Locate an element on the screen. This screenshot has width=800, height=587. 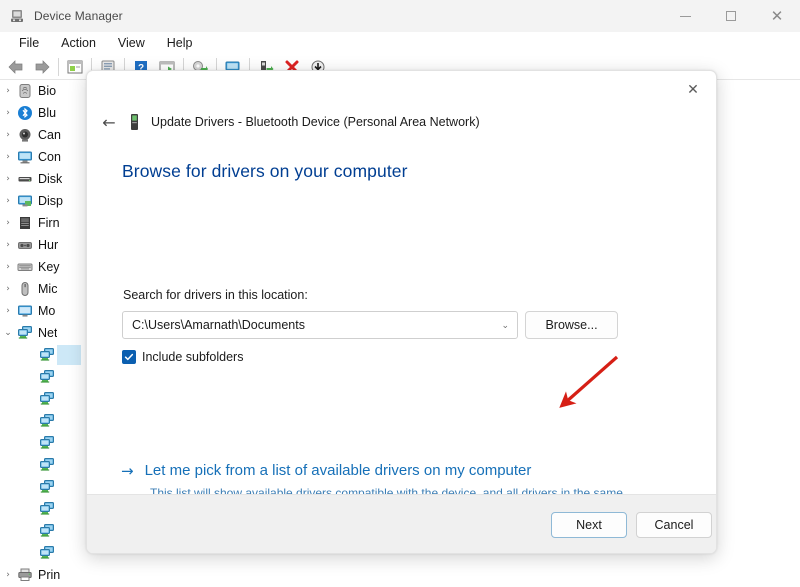
back-icon is located at coordinates (16, 67).